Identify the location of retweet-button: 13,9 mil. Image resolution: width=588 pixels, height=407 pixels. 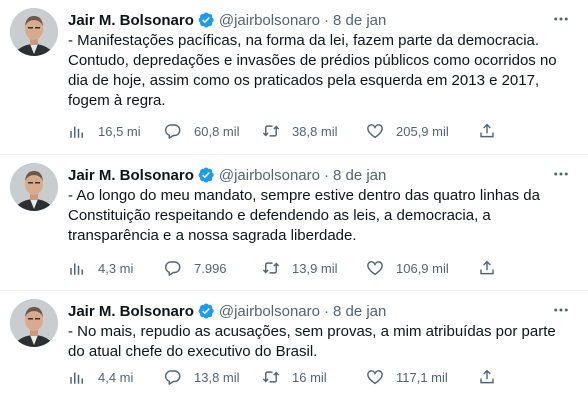
(300, 268).